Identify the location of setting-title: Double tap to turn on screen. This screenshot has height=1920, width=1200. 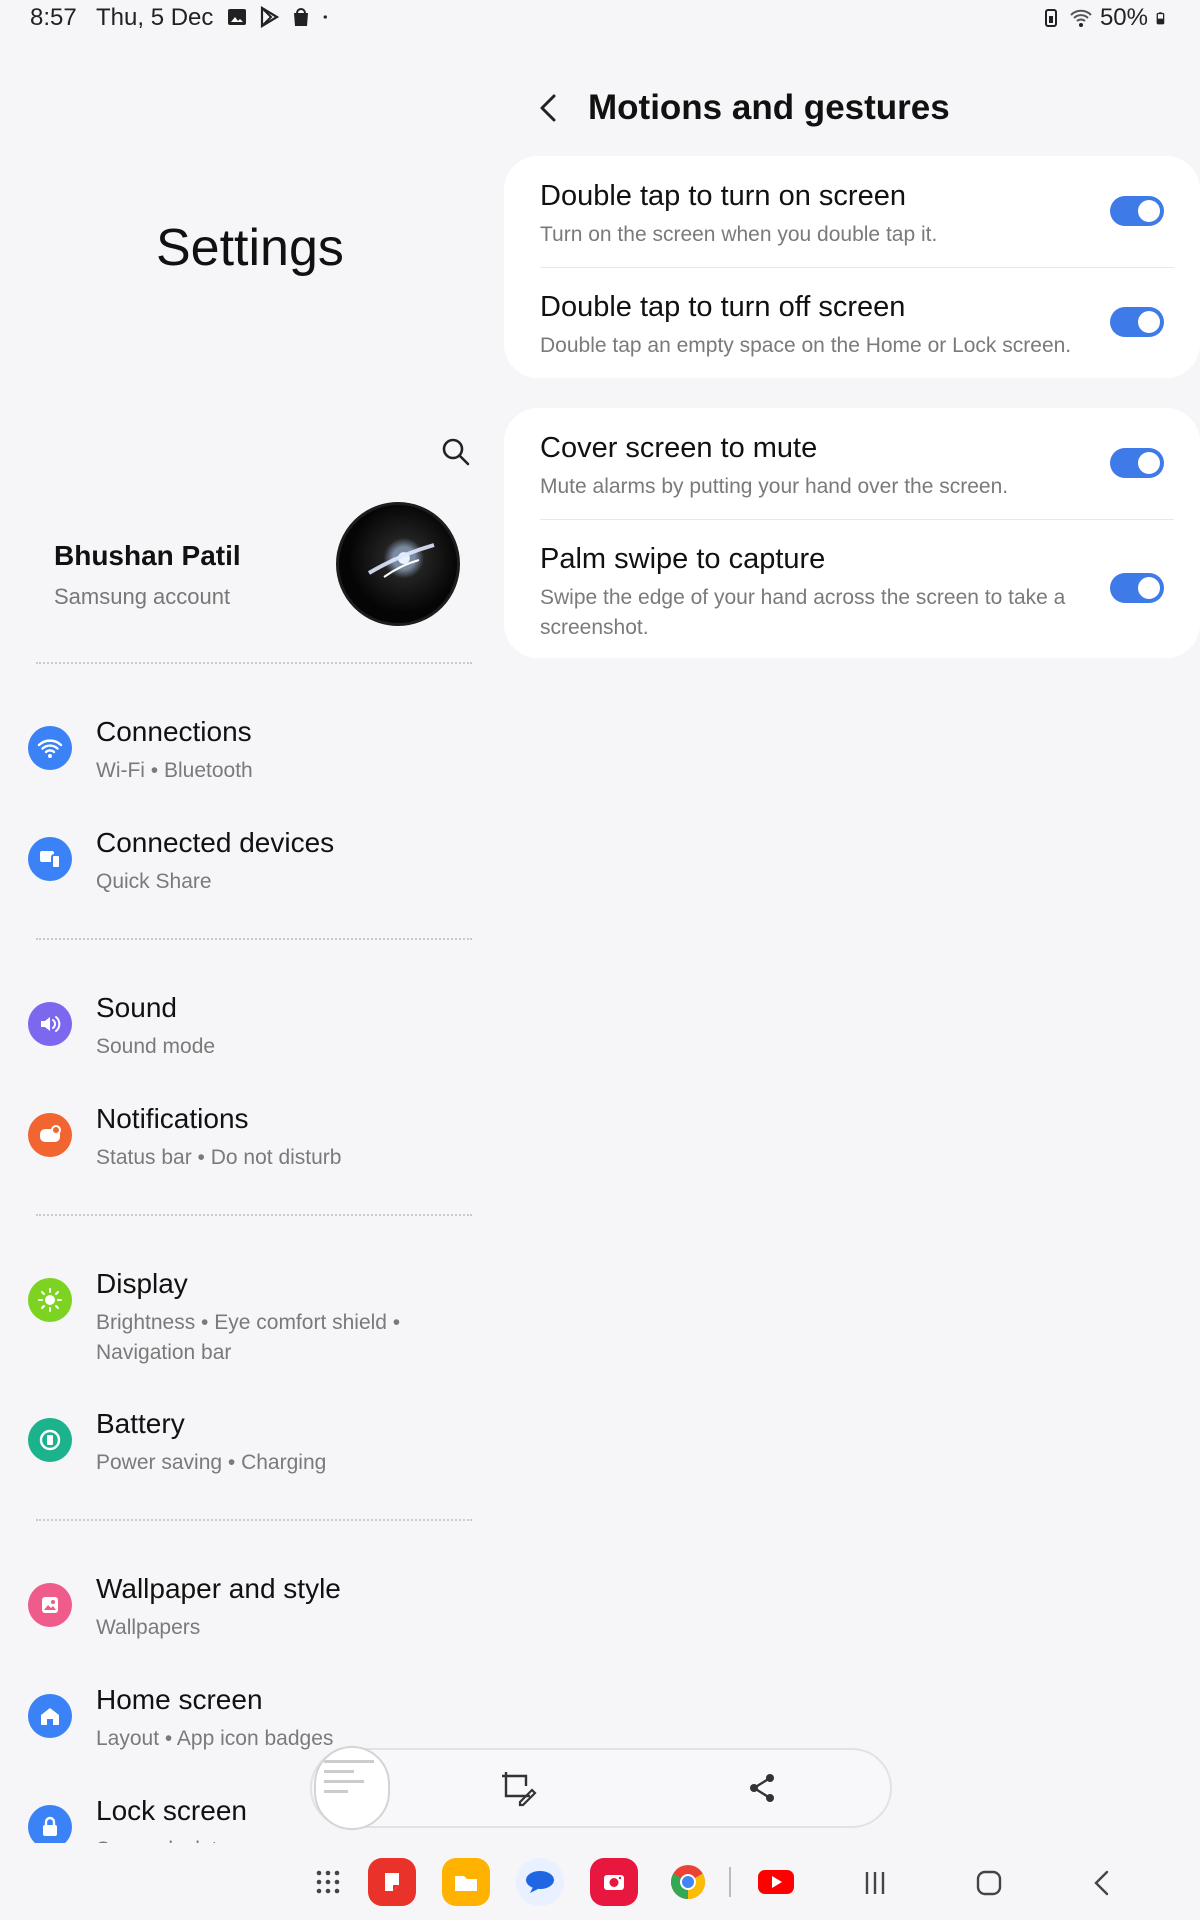
(723, 196).